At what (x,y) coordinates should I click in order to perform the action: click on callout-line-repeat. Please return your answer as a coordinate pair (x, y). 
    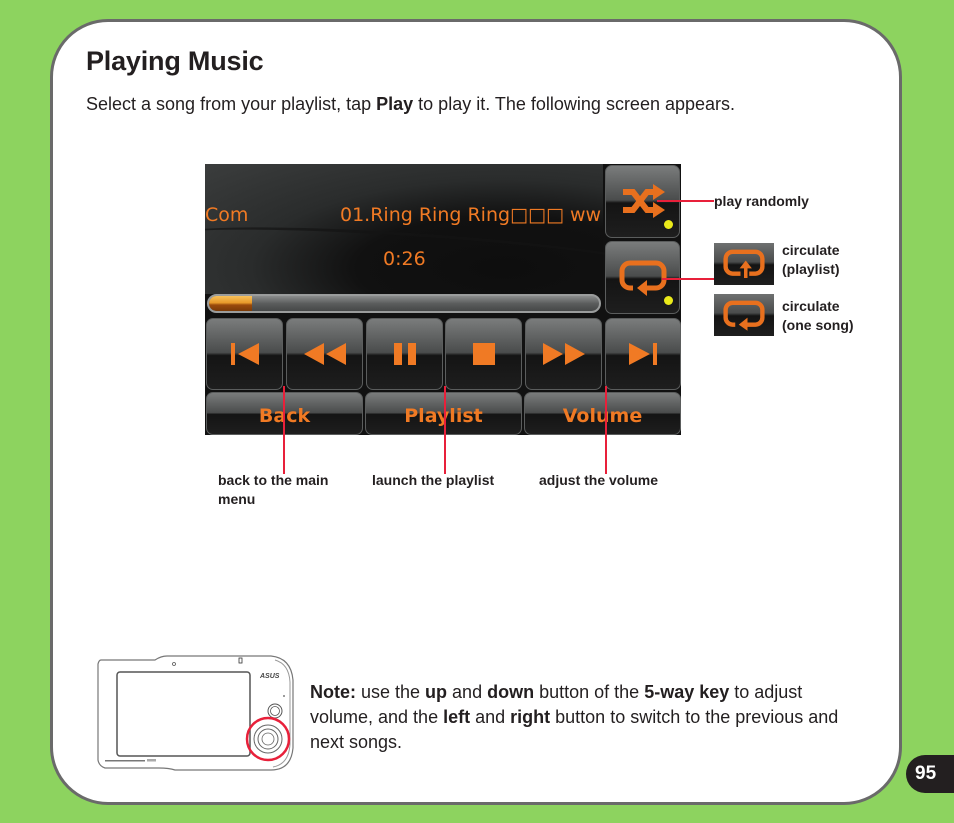
    Looking at the image, I should click on (688, 279).